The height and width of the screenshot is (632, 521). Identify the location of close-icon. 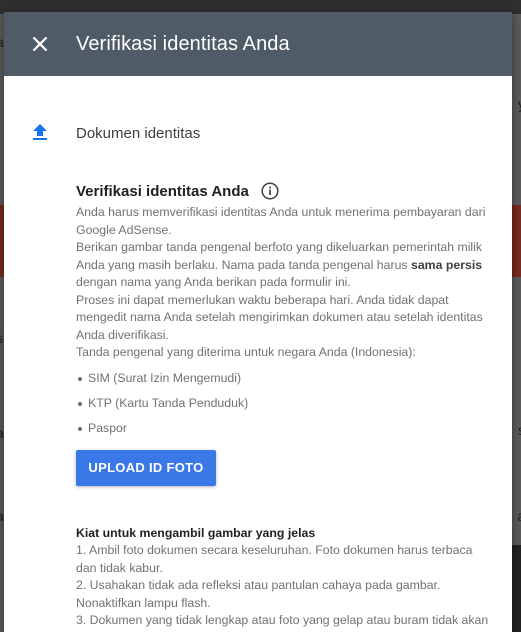
(40, 44).